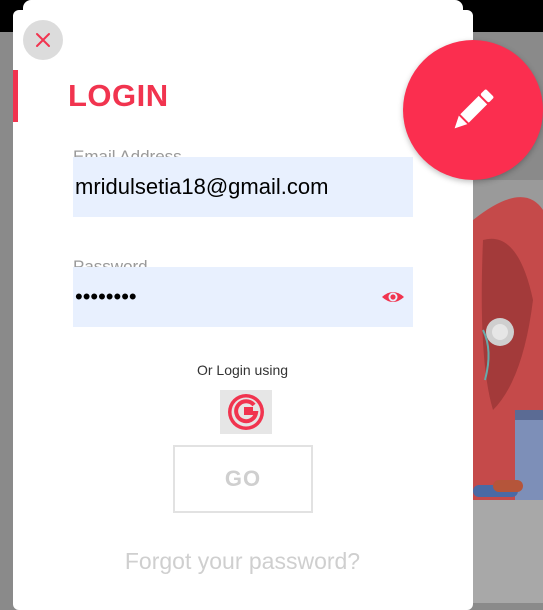  What do you see at coordinates (15, 96) in the screenshot?
I see `title-accent-bar` at bounding box center [15, 96].